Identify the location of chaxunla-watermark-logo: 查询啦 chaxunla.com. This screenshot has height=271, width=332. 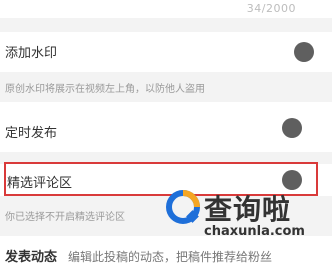
(248, 216).